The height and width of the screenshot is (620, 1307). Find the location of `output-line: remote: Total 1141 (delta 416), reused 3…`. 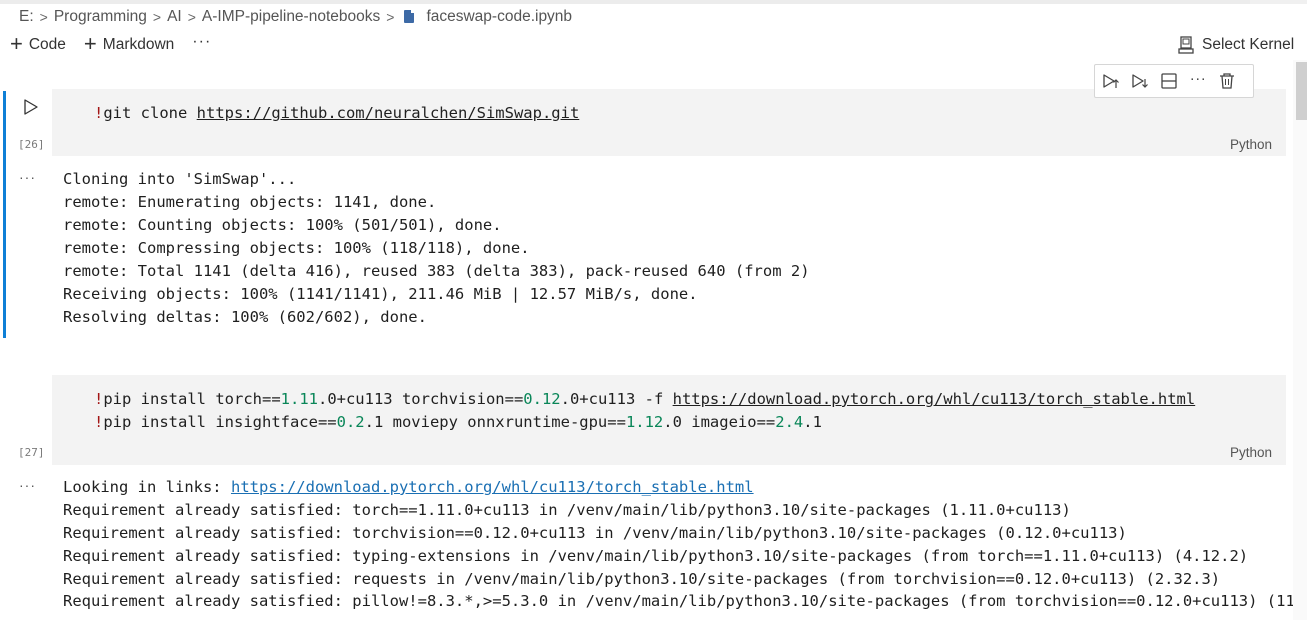

output-line: remote: Total 1141 (delta 416), reused 3… is located at coordinates (436, 271).